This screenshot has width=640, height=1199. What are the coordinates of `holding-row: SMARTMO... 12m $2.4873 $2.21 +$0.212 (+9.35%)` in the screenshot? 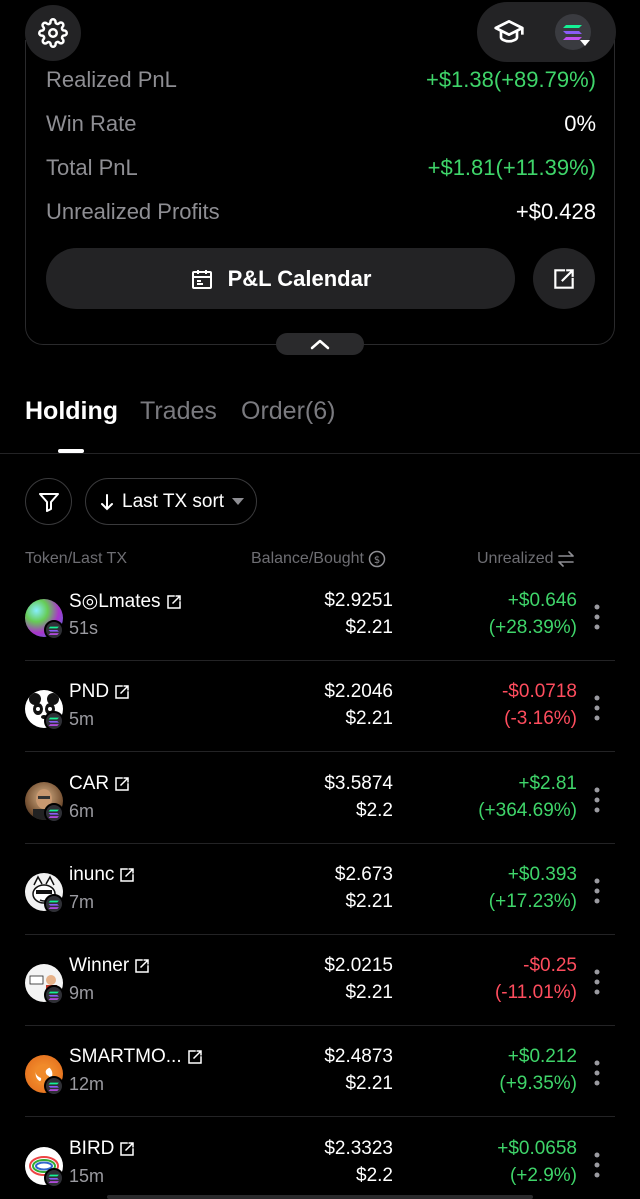 It's located at (320, 1091).